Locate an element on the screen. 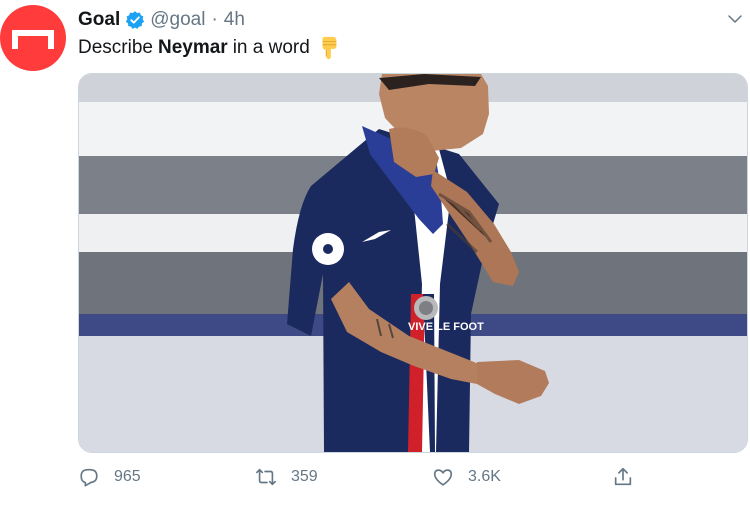 This screenshot has width=750, height=508. avatar is located at coordinates (33, 38).